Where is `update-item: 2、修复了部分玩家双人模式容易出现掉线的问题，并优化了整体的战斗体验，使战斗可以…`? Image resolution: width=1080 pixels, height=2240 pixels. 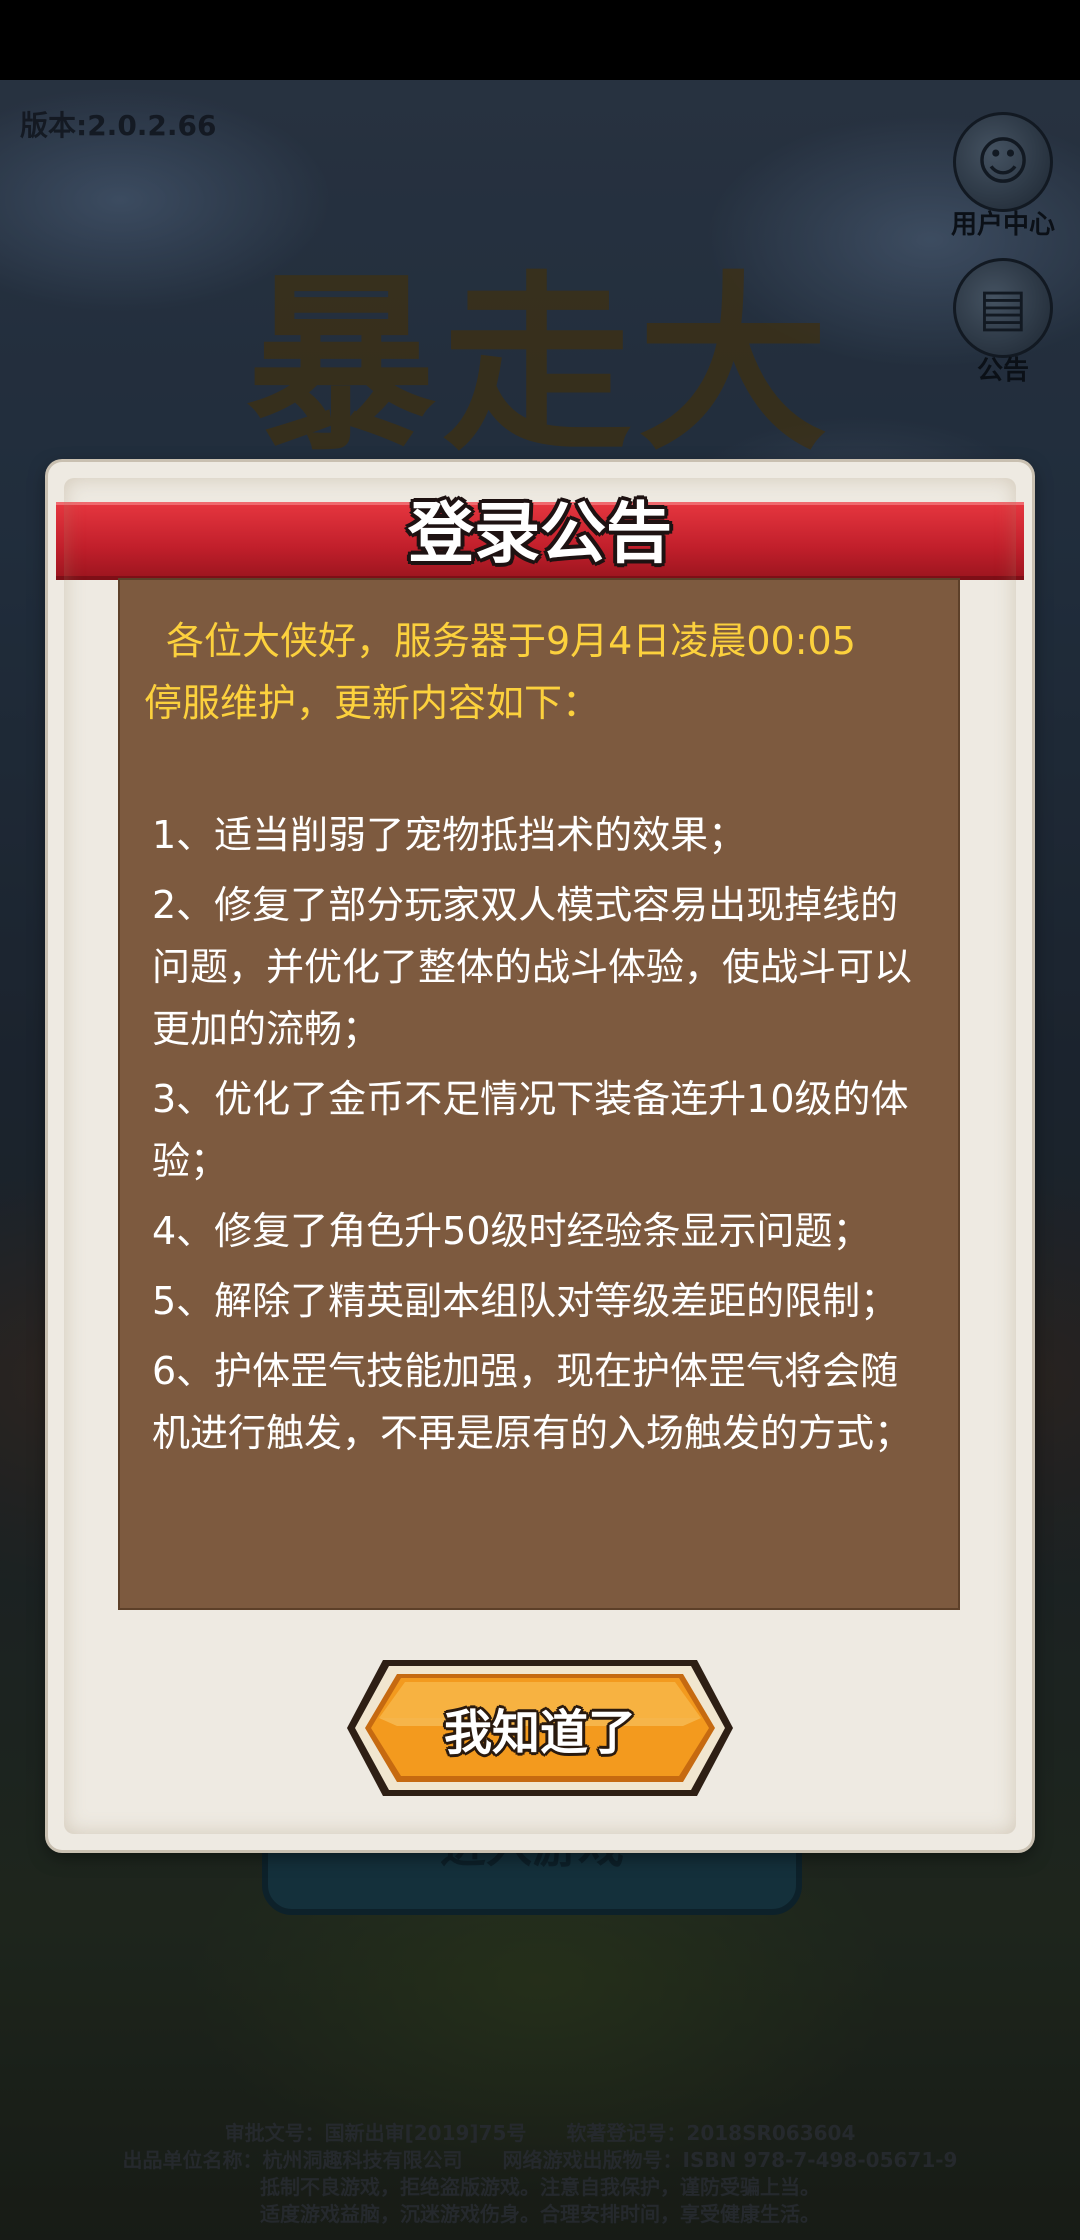 update-item: 2、修复了部分玩家双人模式容易出现掉线的问题，并优化了整体的战斗体验，使战斗可以… is located at coordinates (532, 967).